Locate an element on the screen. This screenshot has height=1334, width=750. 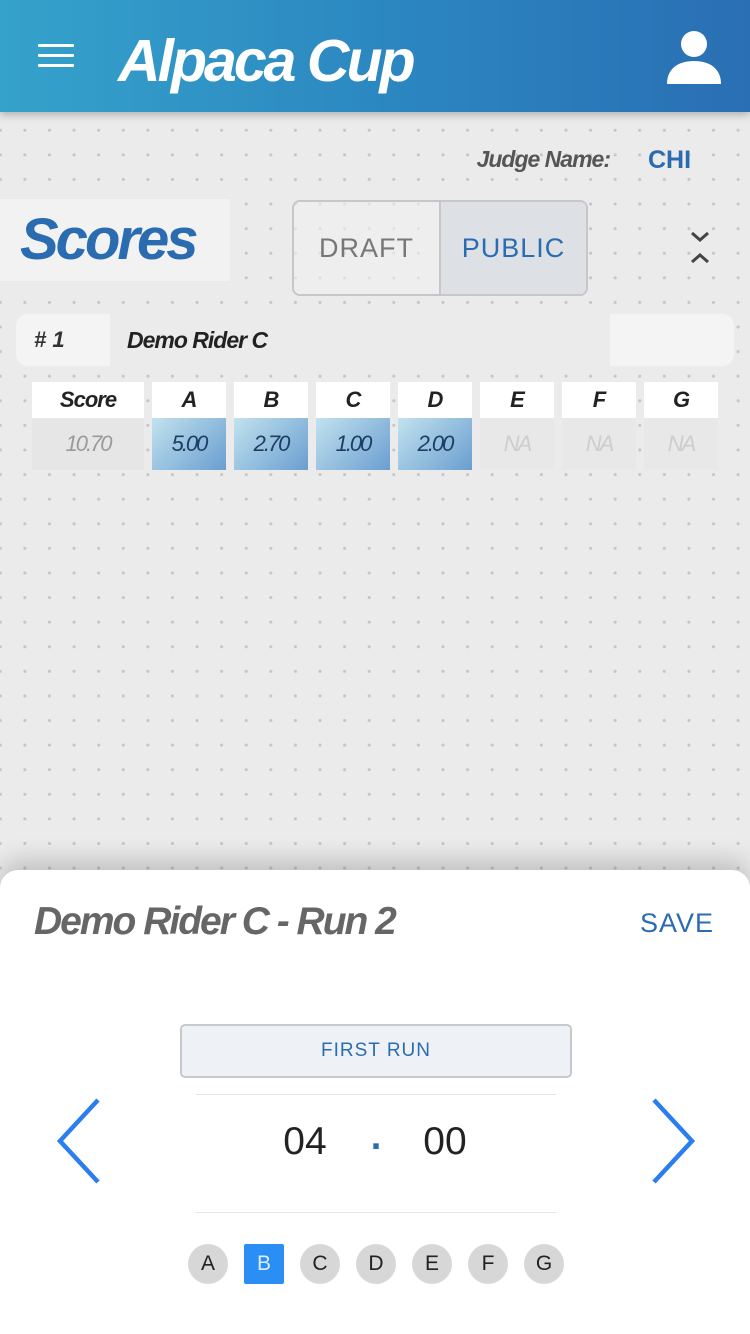
score-column-total: Score 10.70 is located at coordinates (88, 426).